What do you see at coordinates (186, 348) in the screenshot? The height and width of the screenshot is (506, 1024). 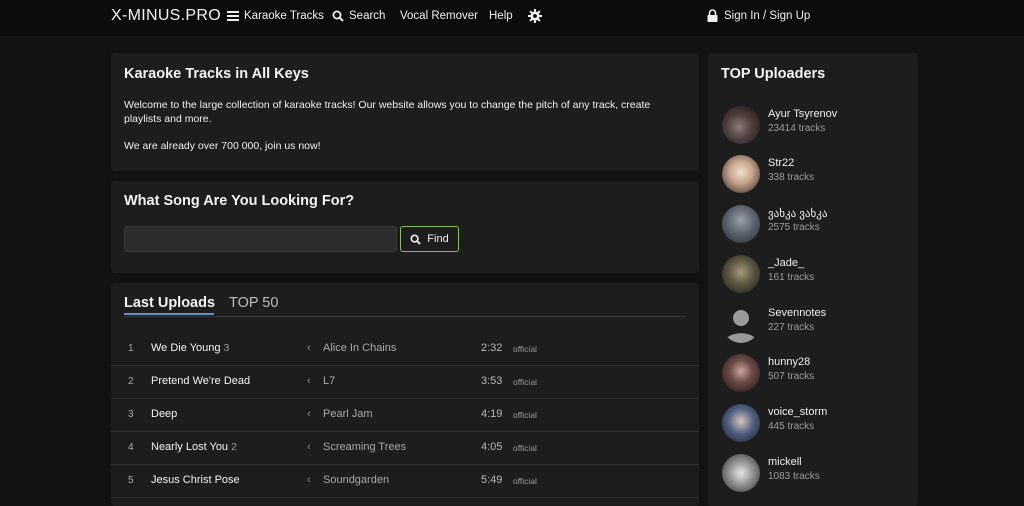 I see `track-title-text: We Die Young` at bounding box center [186, 348].